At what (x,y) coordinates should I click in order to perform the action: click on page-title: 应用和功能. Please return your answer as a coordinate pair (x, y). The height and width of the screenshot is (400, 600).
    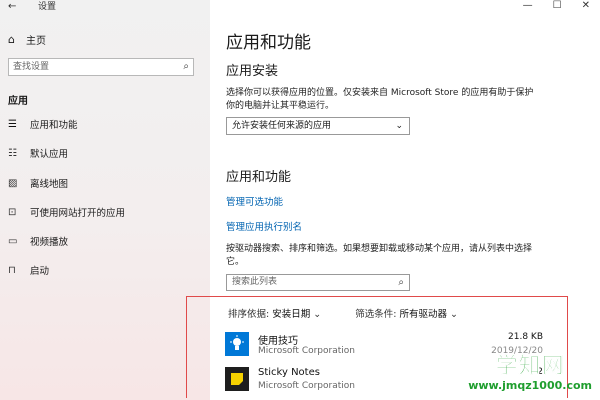
    Looking at the image, I should click on (268, 43).